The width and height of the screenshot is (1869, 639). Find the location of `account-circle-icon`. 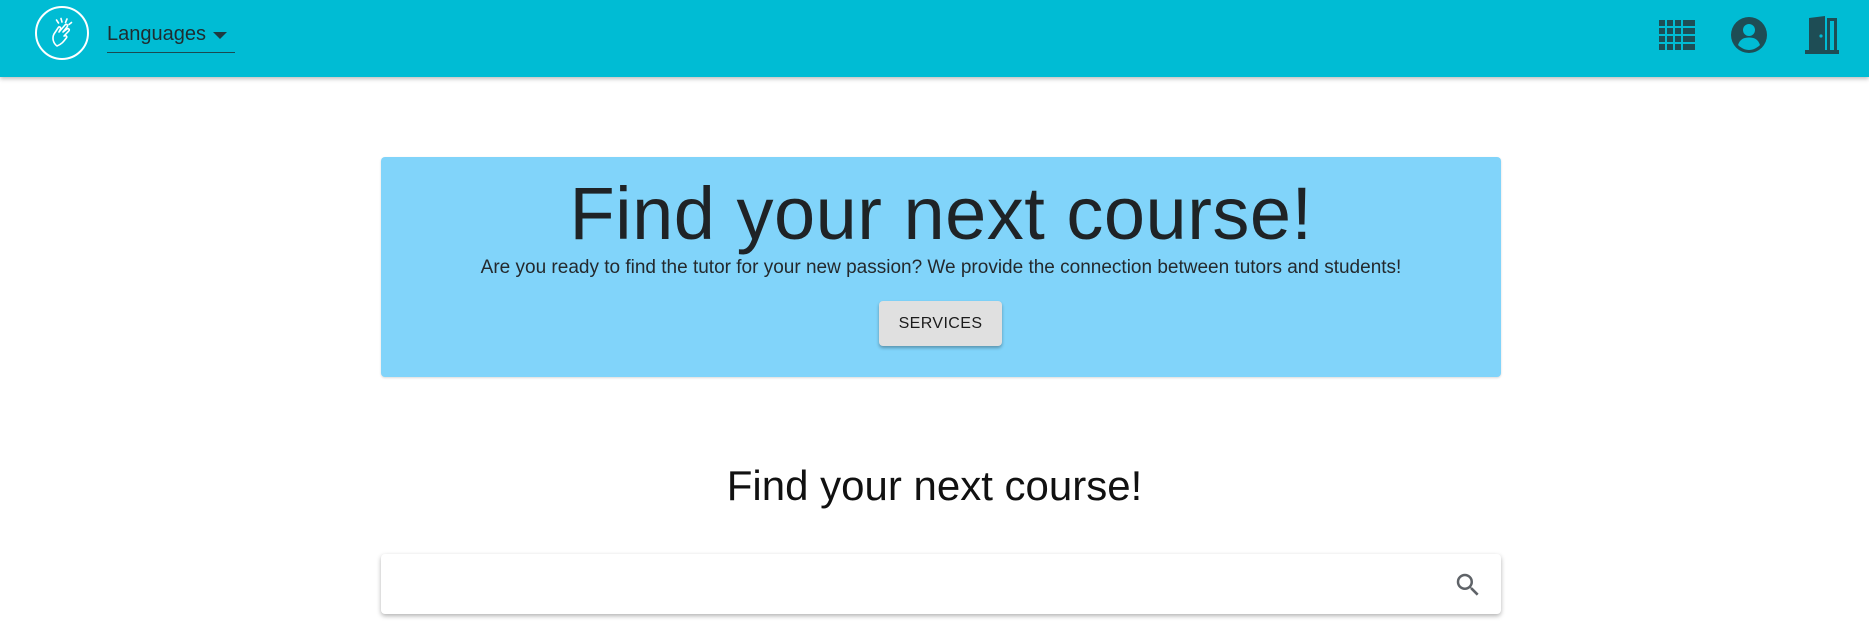

account-circle-icon is located at coordinates (1749, 35).